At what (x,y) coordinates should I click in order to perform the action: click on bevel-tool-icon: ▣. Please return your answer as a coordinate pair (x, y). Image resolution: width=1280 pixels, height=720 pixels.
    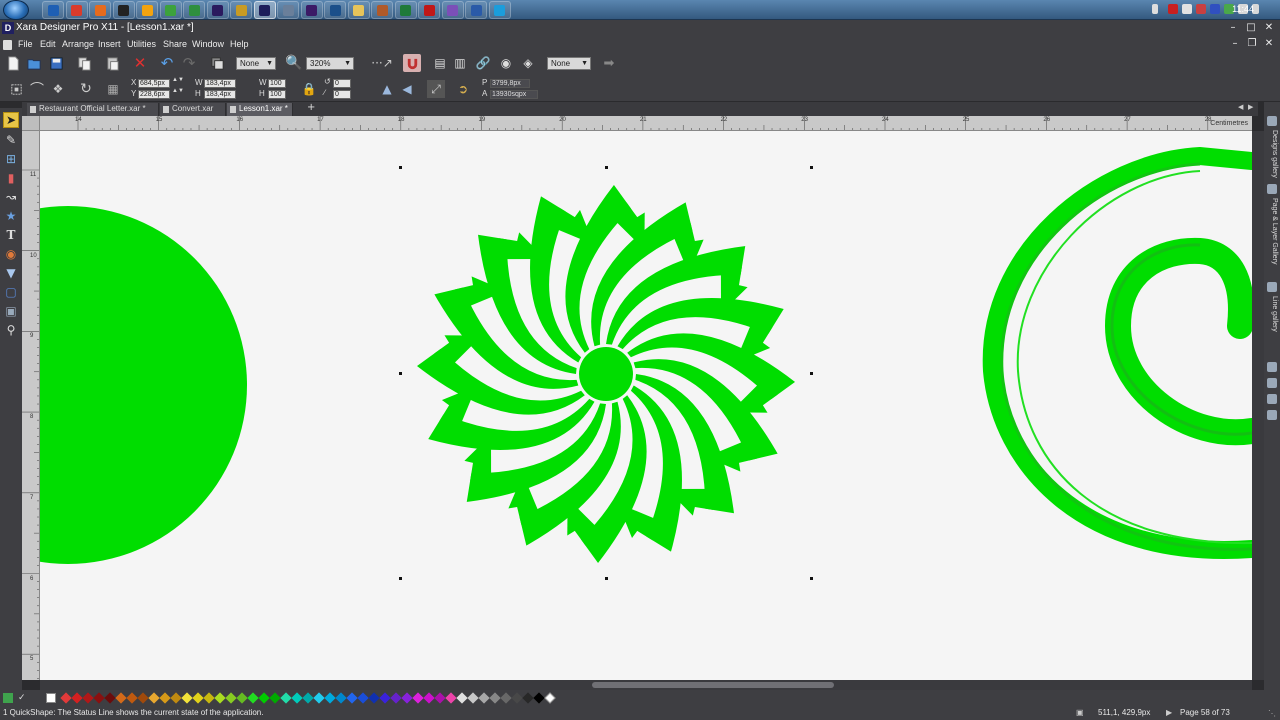
    Looking at the image, I should click on (11, 311).